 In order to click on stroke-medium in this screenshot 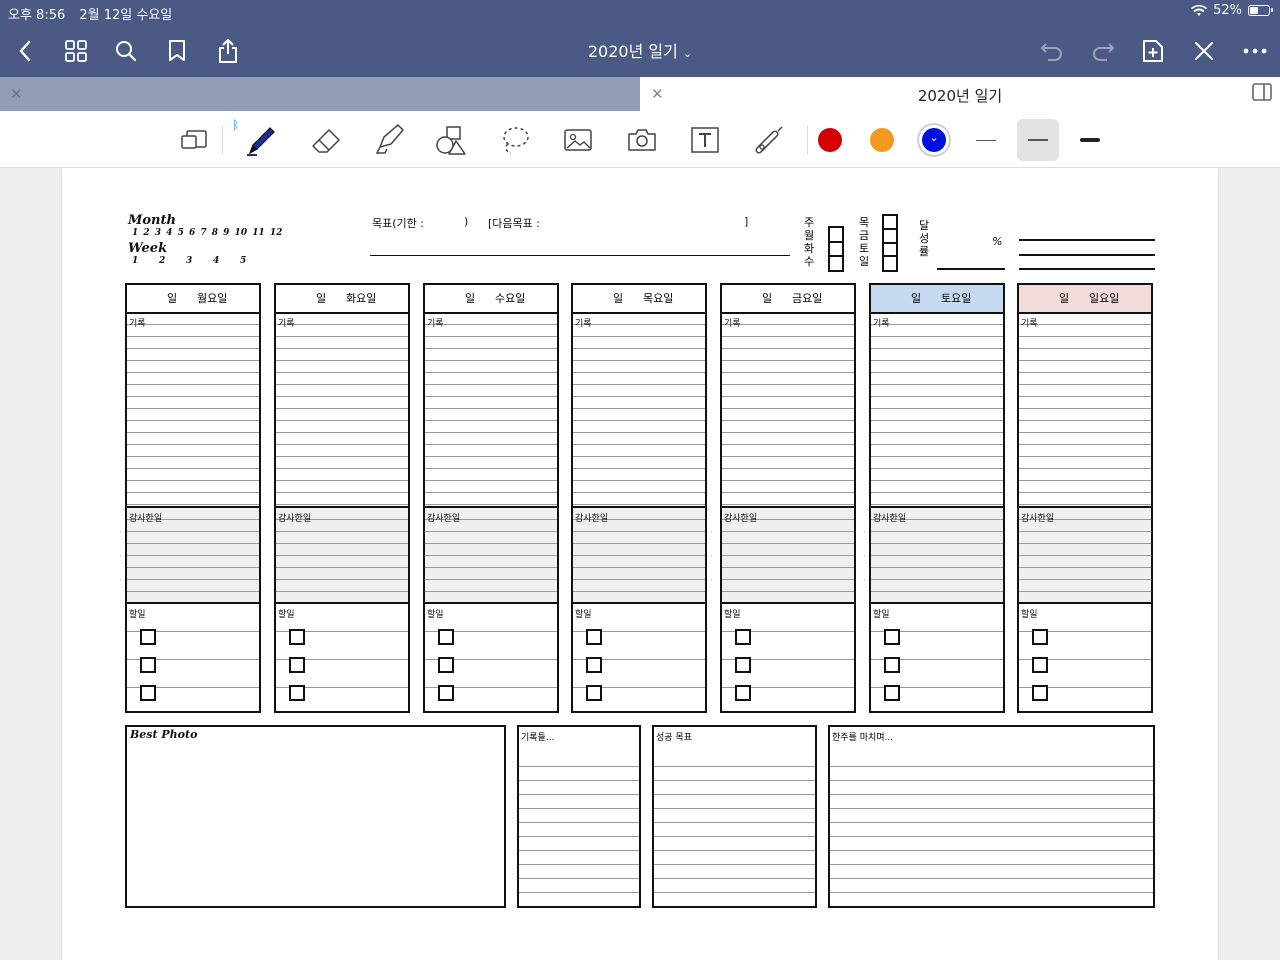, I will do `click(1038, 140)`.